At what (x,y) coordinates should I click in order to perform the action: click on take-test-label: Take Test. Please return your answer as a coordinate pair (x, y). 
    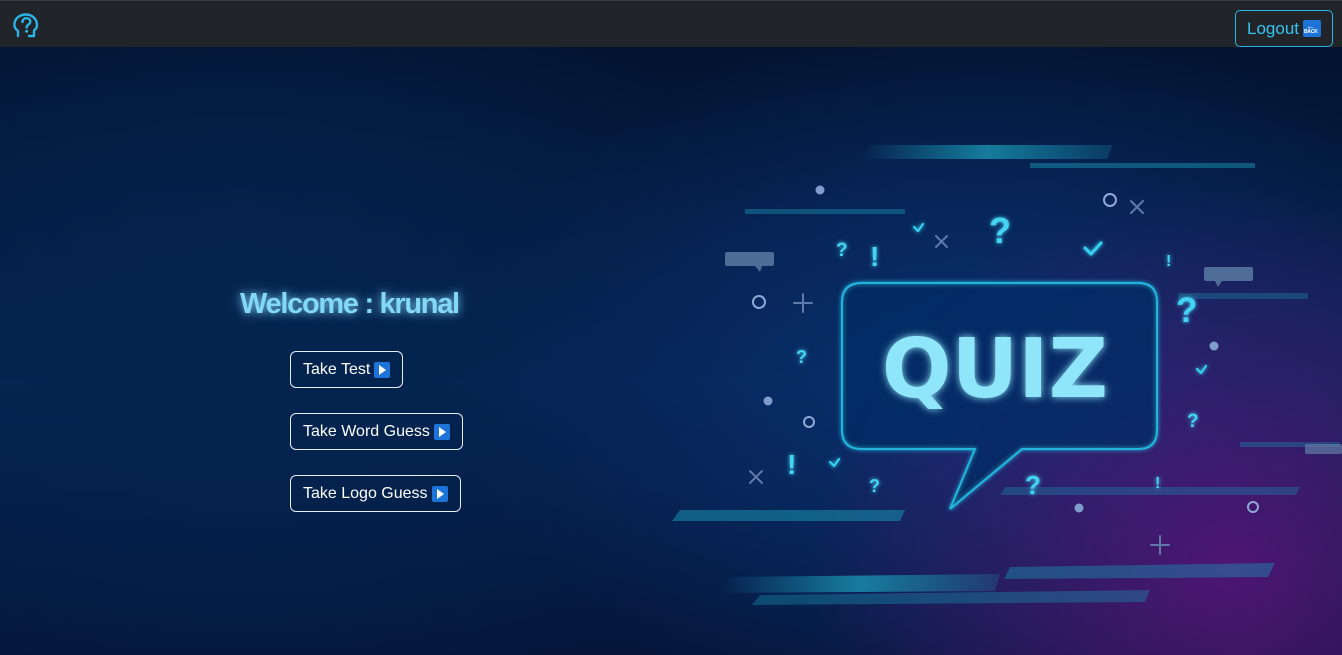
    Looking at the image, I should click on (337, 369).